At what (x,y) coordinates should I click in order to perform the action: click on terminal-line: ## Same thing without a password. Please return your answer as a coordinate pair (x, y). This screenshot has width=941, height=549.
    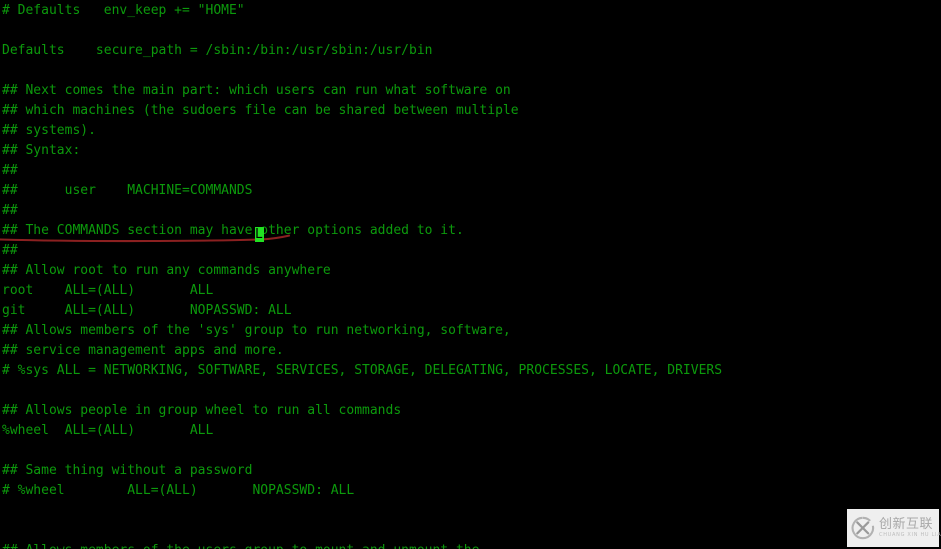
    Looking at the image, I should click on (127, 470).